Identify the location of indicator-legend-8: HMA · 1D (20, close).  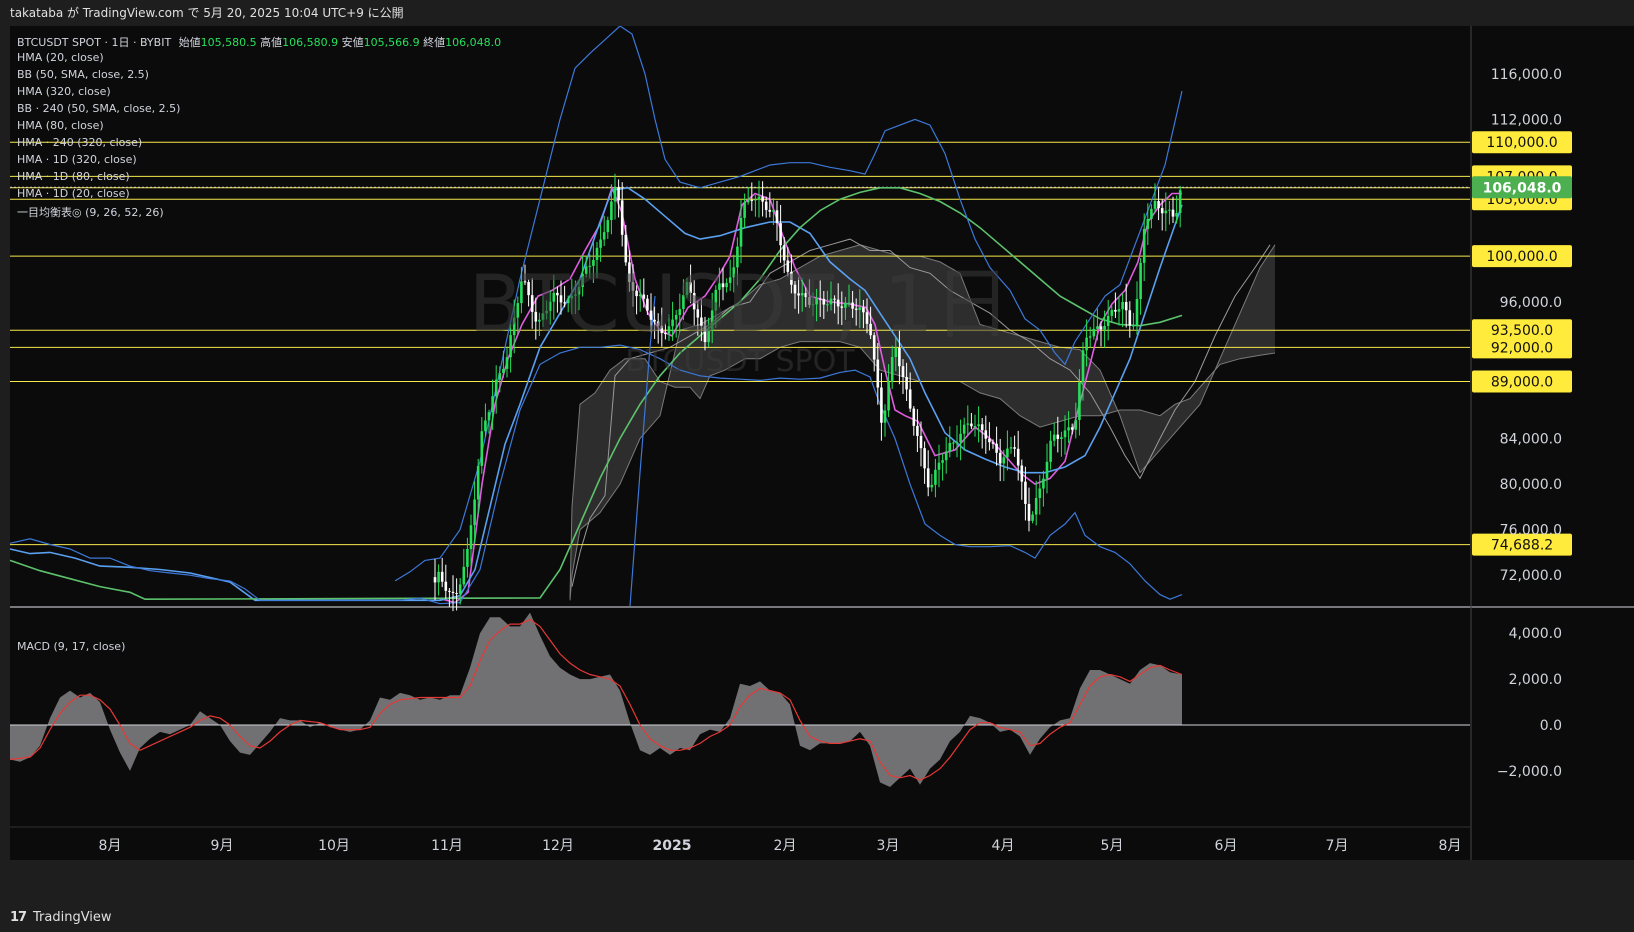
(73, 193).